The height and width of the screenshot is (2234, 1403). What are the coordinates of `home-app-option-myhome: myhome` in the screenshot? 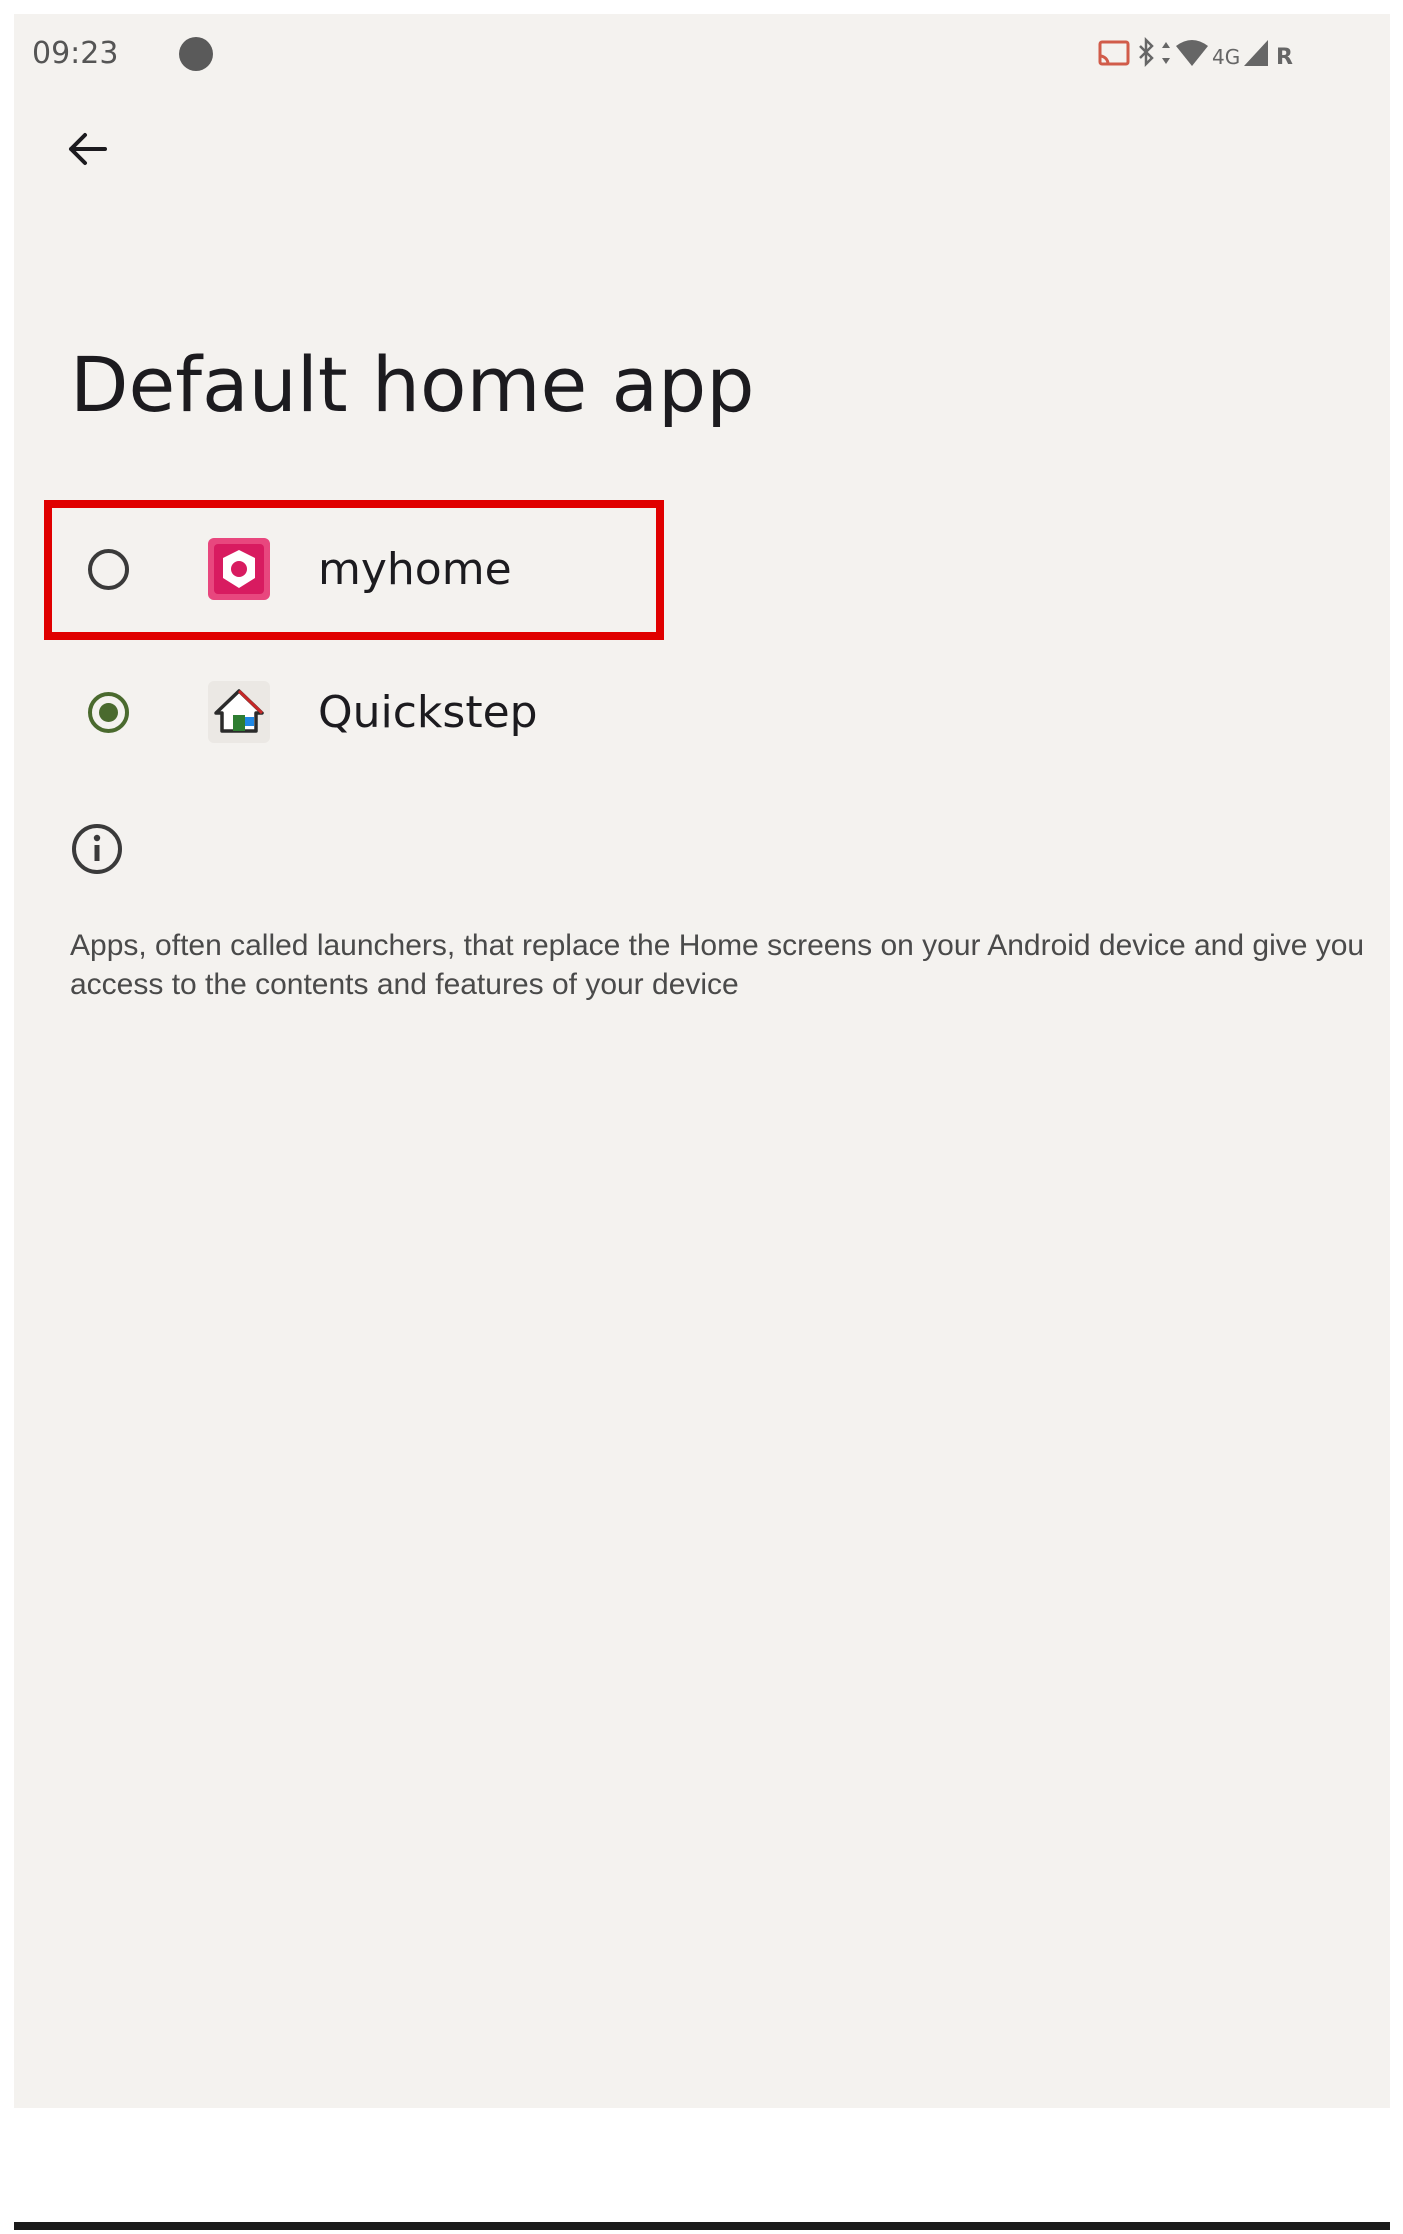 It's located at (364, 569).